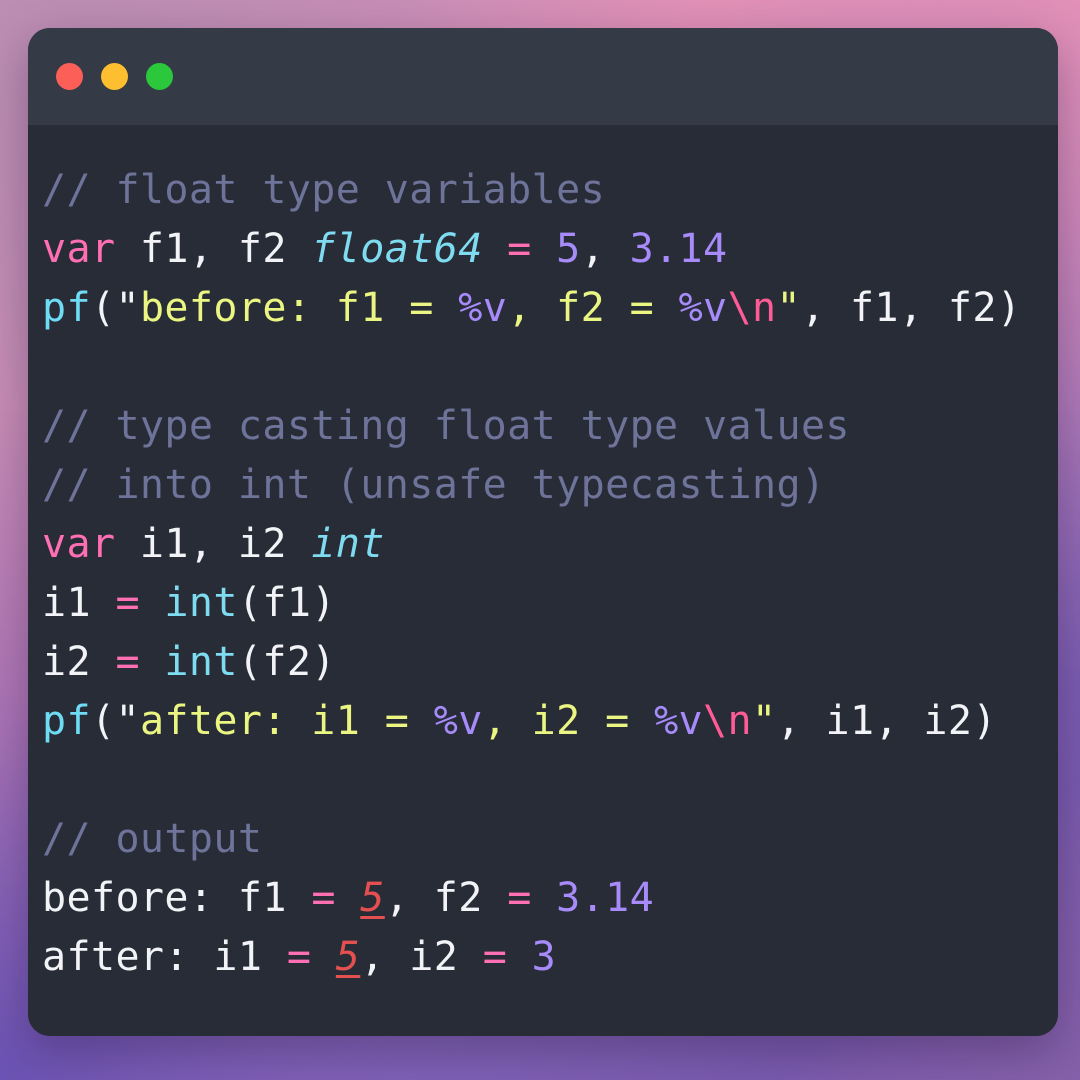  Describe the element at coordinates (299, 308) in the screenshot. I see `code-token: before: f1 =` at that location.